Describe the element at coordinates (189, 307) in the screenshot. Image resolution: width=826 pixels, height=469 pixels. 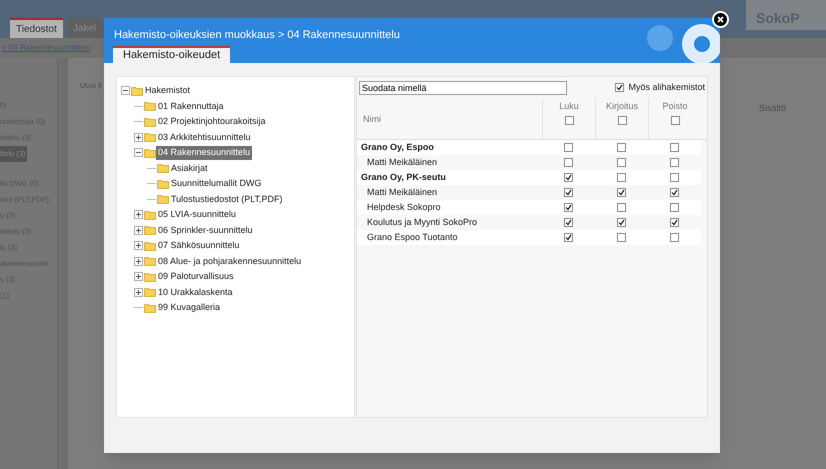
I see `tree-item: 99 Kuvagalleria` at that location.